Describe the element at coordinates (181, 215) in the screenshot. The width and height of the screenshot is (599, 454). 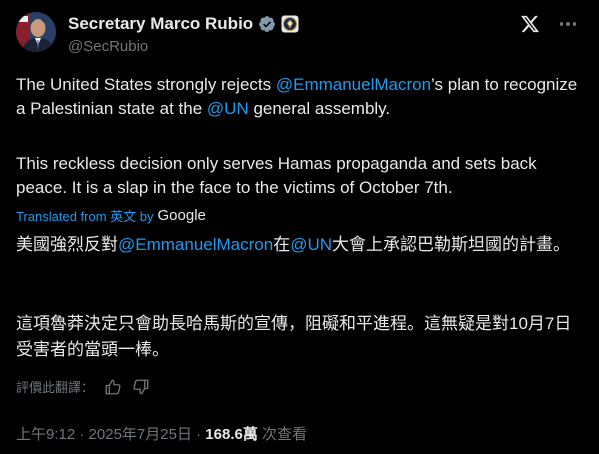
I see `google-logo: Google` at that location.